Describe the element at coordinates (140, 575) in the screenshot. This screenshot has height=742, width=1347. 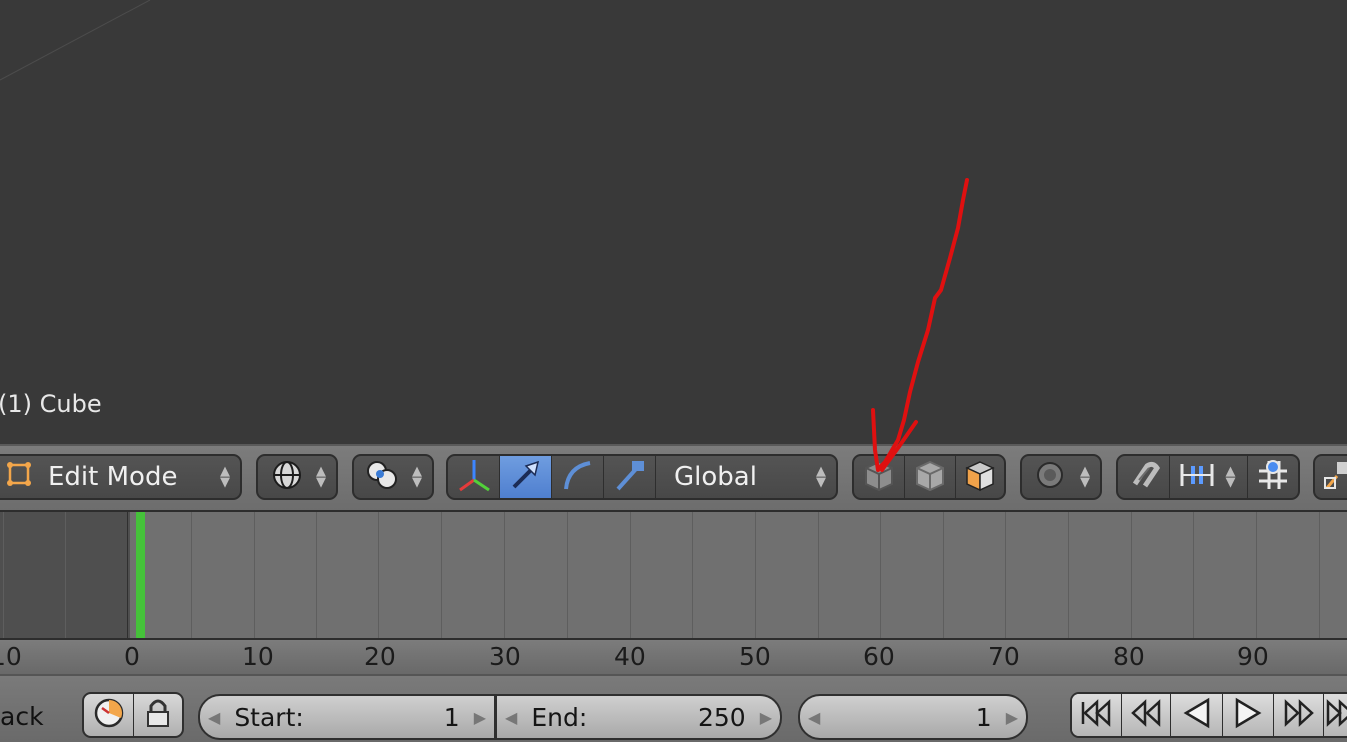
I see `current-frame-indicator` at that location.